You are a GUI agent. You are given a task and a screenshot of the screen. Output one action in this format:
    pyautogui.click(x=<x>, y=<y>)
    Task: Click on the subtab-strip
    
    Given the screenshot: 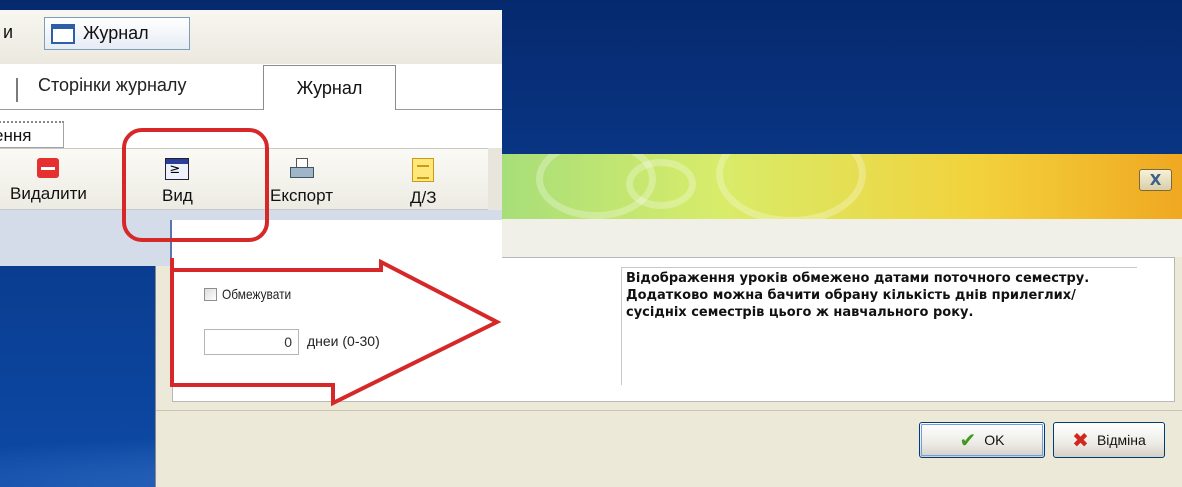 What is the action you would take?
    pyautogui.click(x=251, y=130)
    